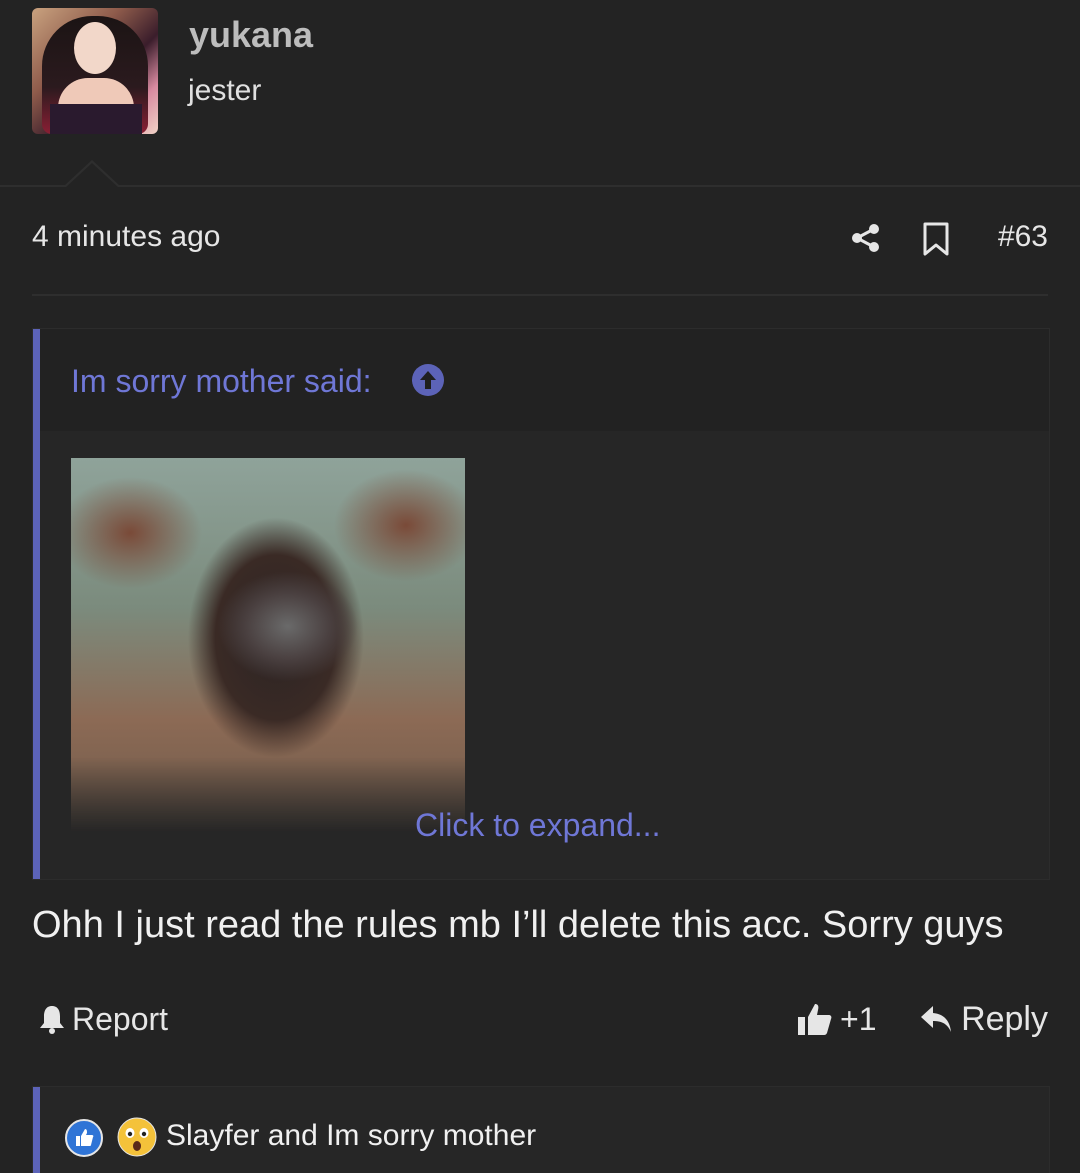 The height and width of the screenshot is (1173, 1080). What do you see at coordinates (1023, 237) in the screenshot?
I see `post-number: #63` at bounding box center [1023, 237].